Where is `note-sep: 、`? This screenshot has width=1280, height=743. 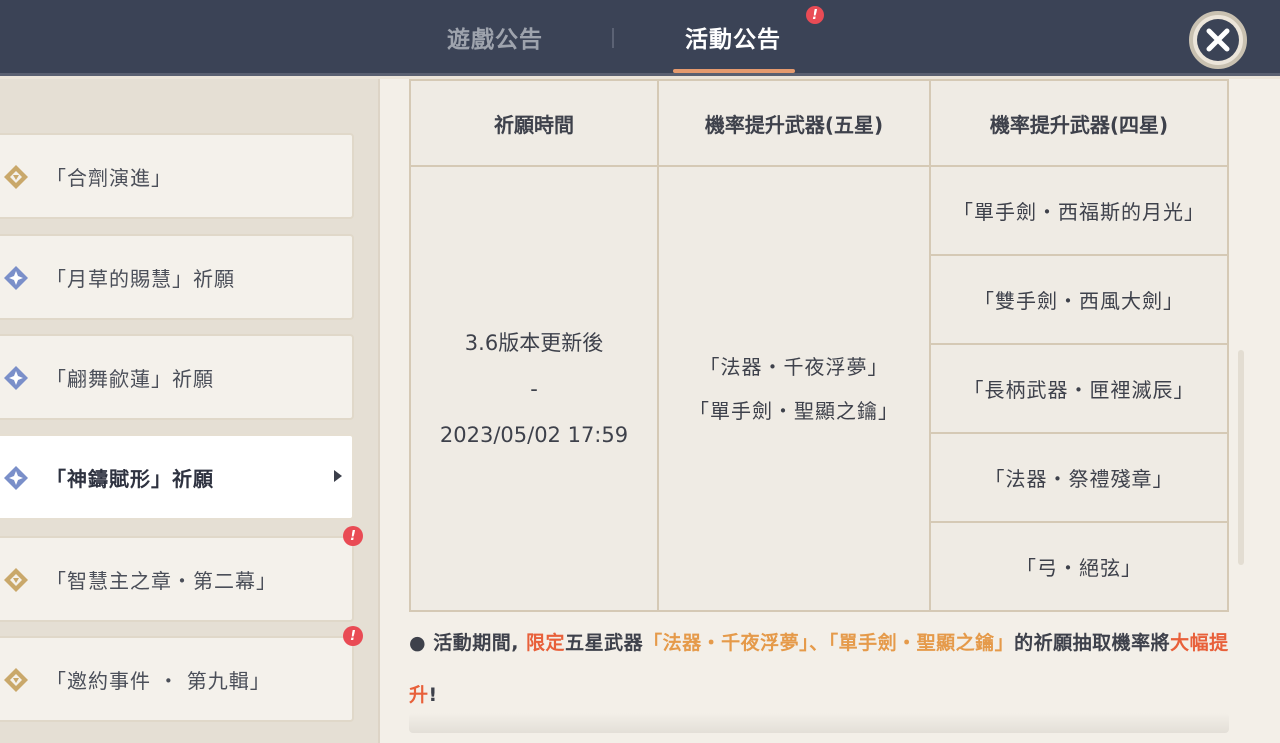 note-sep: 、 is located at coordinates (819, 643).